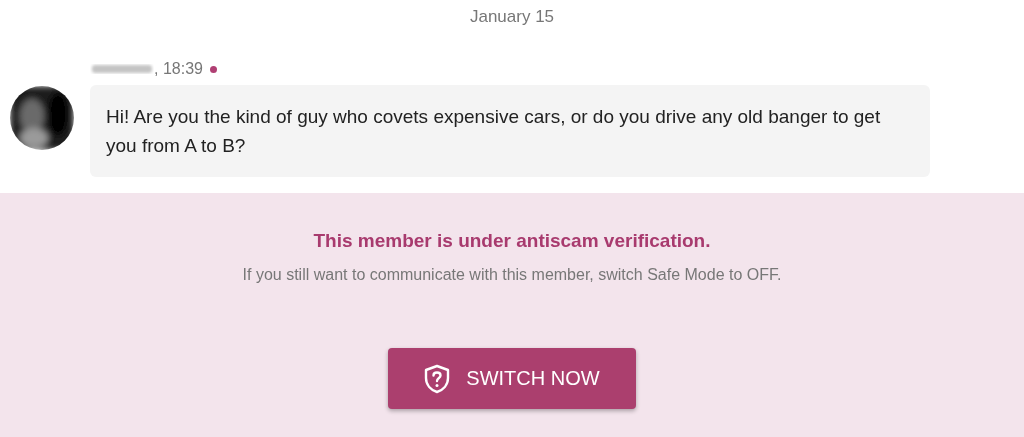  I want to click on message-time: , 18:39, so click(178, 69).